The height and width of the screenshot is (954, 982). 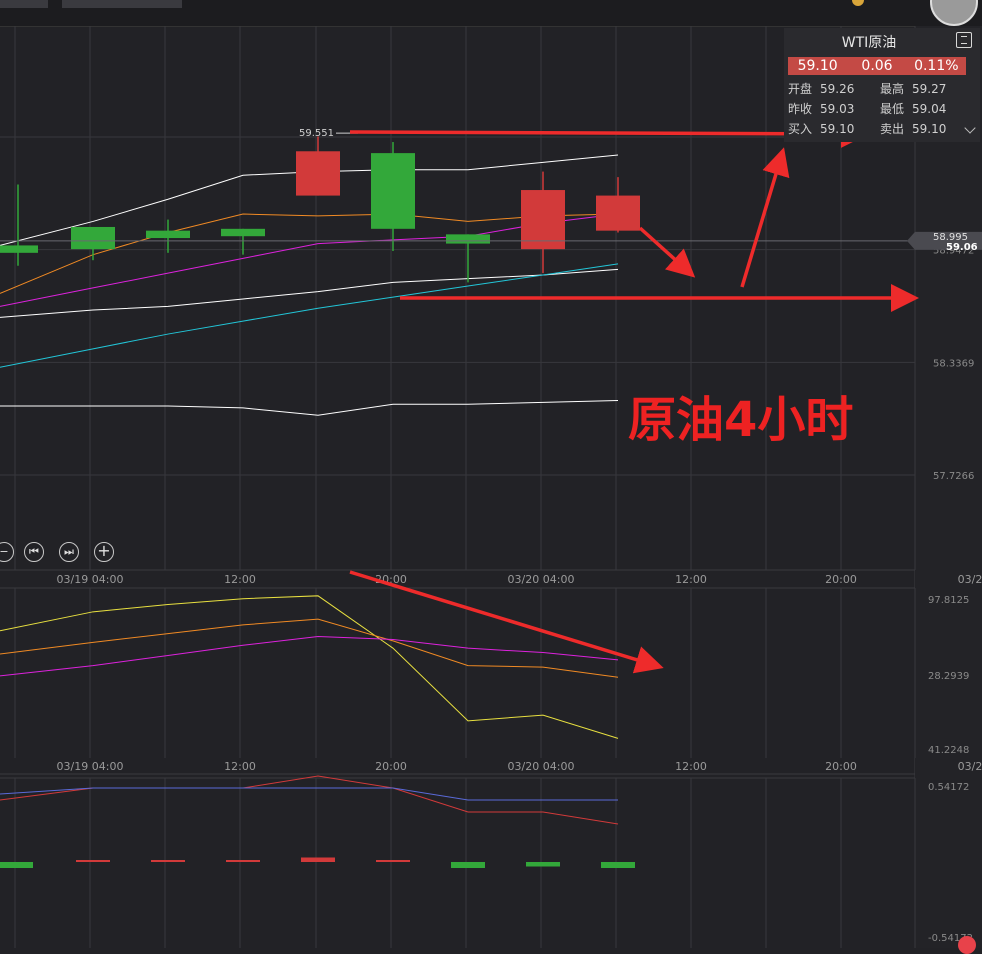 I want to click on logo-icon, so click(x=967, y=945).